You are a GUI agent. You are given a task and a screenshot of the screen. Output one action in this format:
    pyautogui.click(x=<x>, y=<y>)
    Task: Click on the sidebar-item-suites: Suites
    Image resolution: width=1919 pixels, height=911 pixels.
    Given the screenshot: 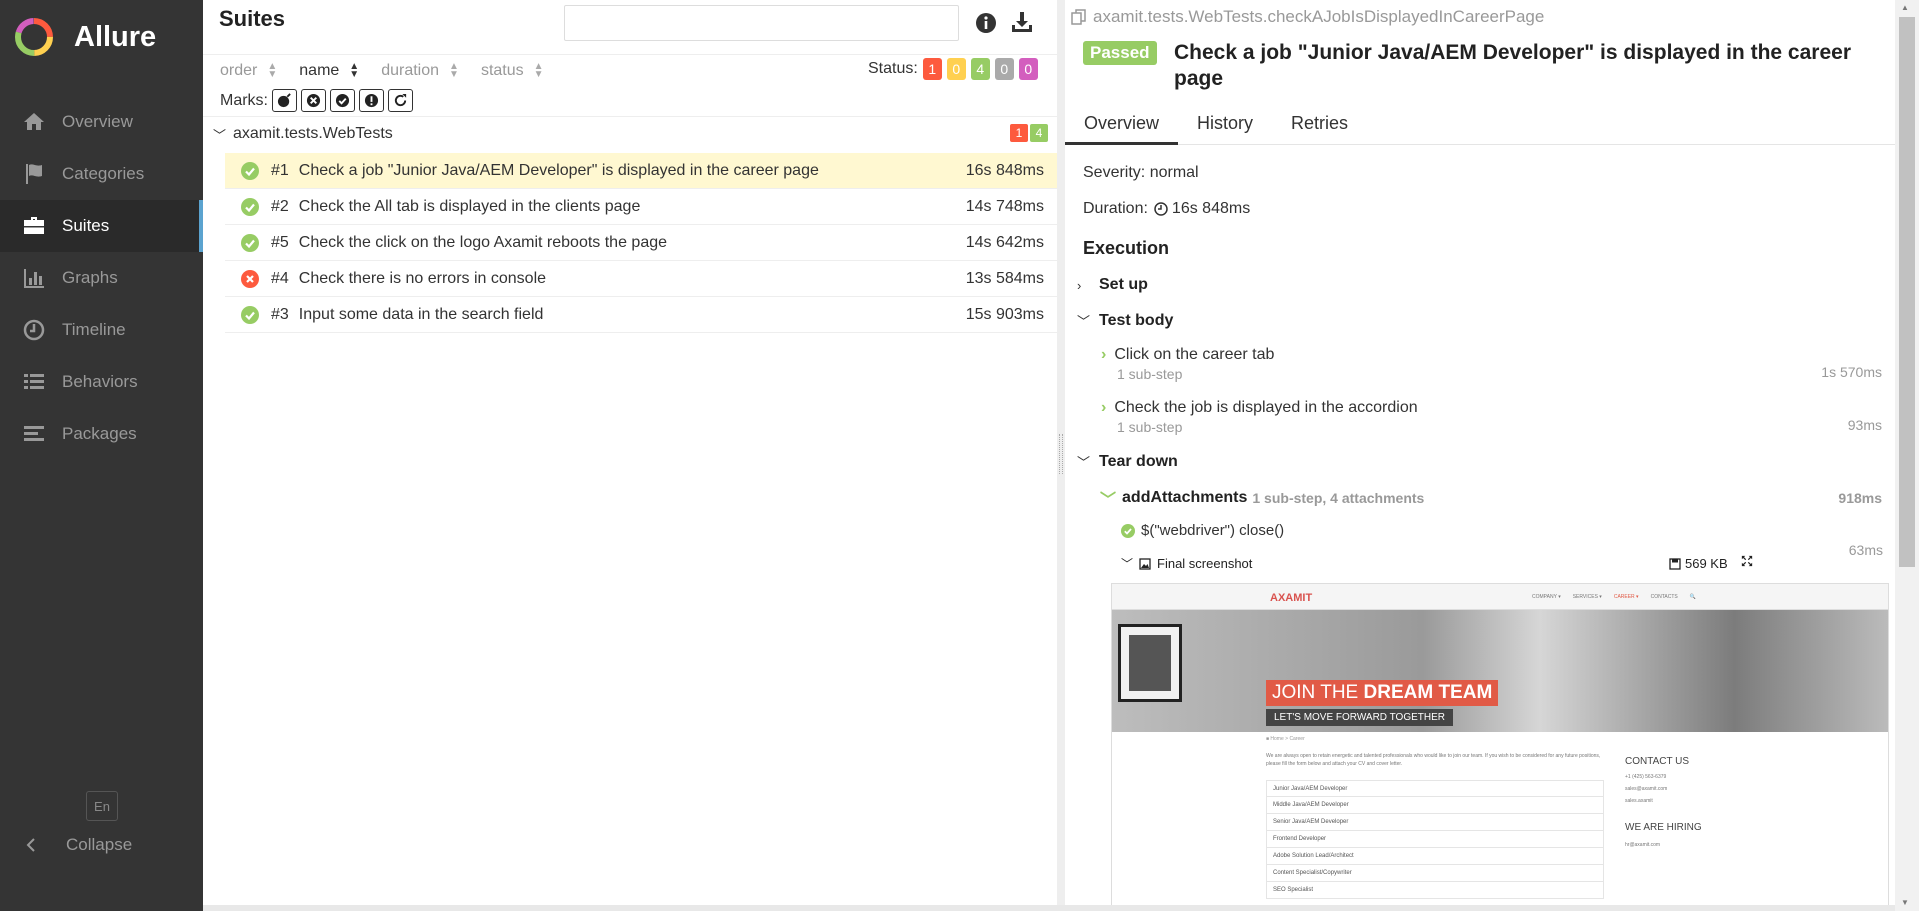 What is the action you would take?
    pyautogui.click(x=101, y=226)
    